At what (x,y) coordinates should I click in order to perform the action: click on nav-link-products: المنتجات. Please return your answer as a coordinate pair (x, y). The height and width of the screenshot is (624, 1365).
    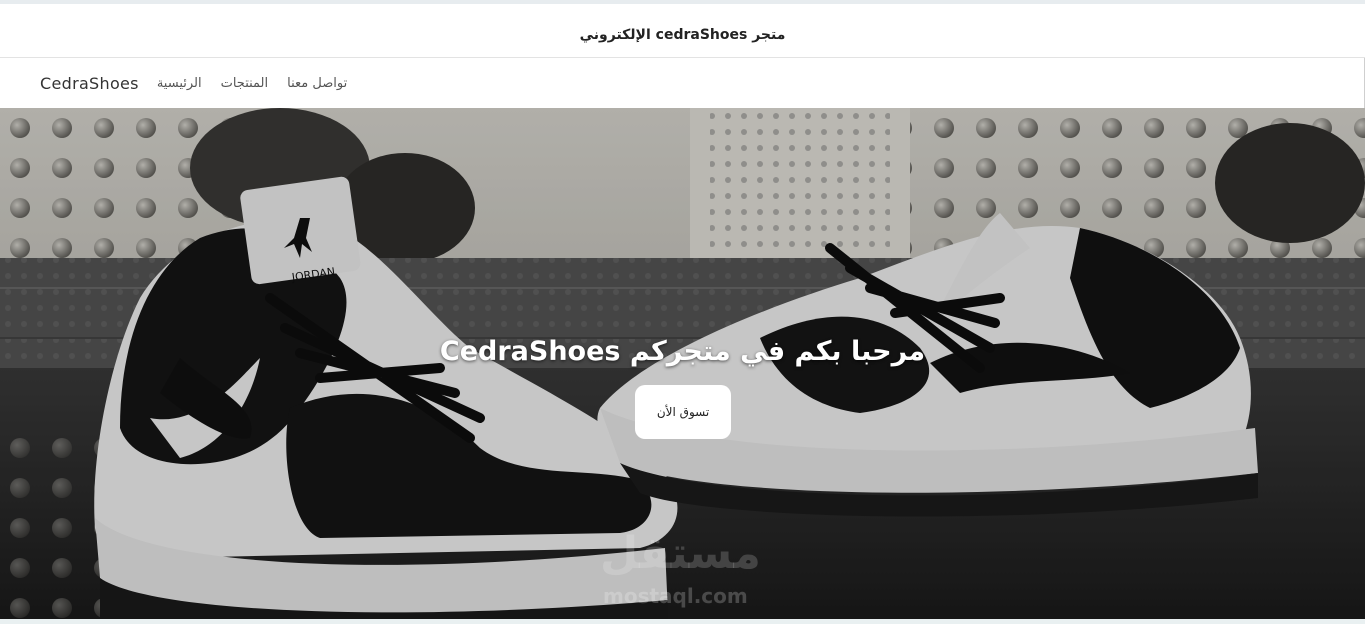
    Looking at the image, I should click on (245, 83).